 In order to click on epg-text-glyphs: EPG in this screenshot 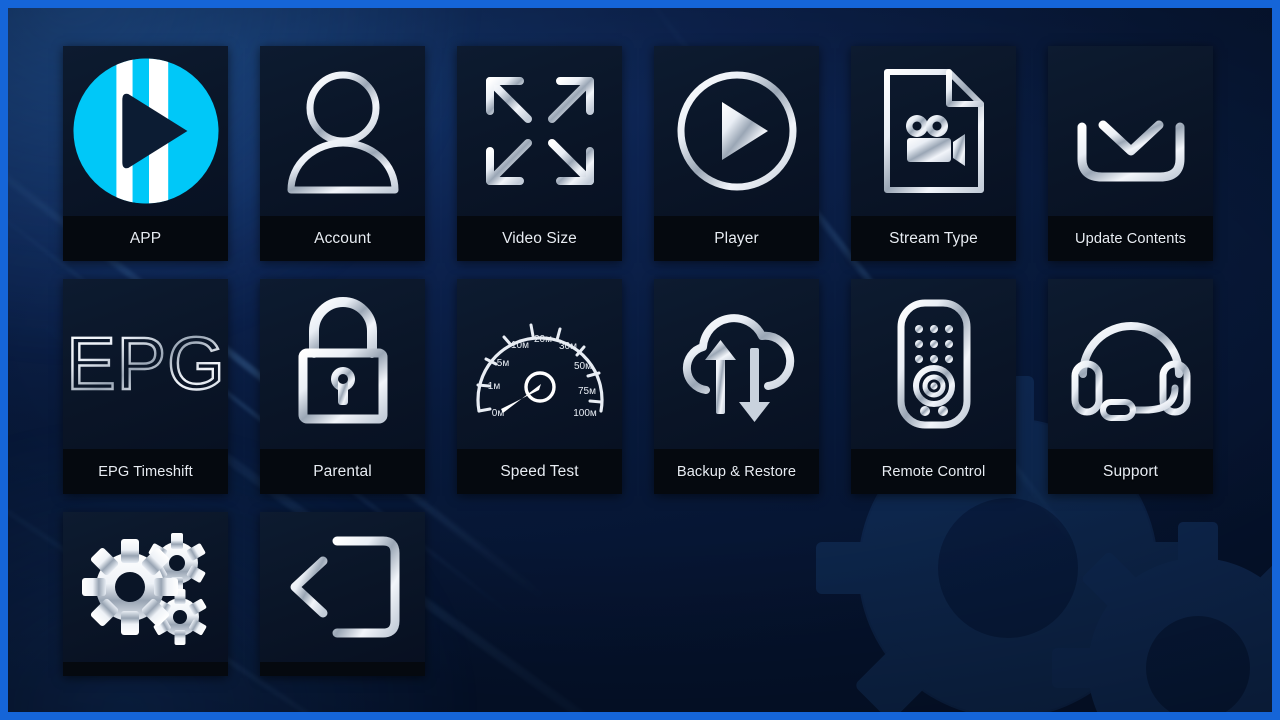, I will do `click(145, 363)`.